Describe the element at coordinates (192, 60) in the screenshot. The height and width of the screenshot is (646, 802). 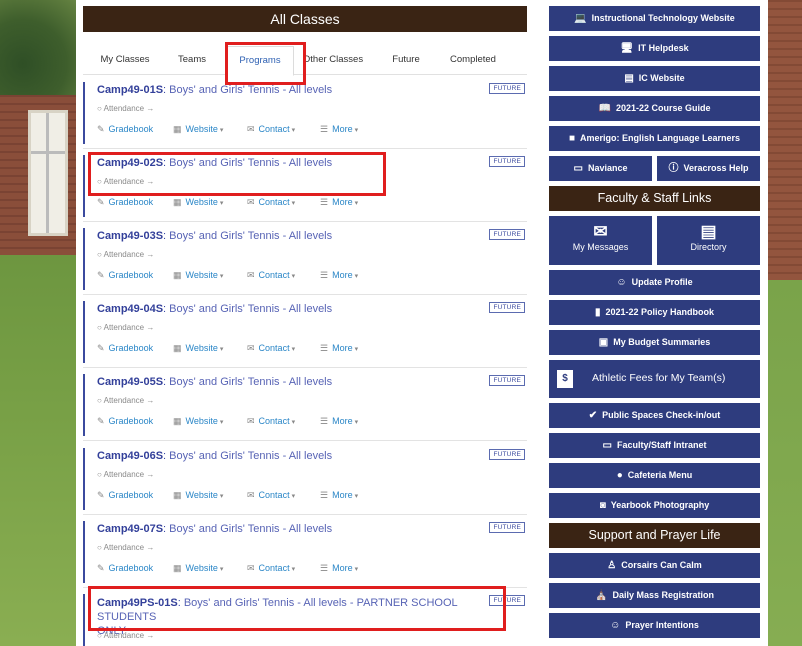
I see `tab-teams: Teams` at that location.